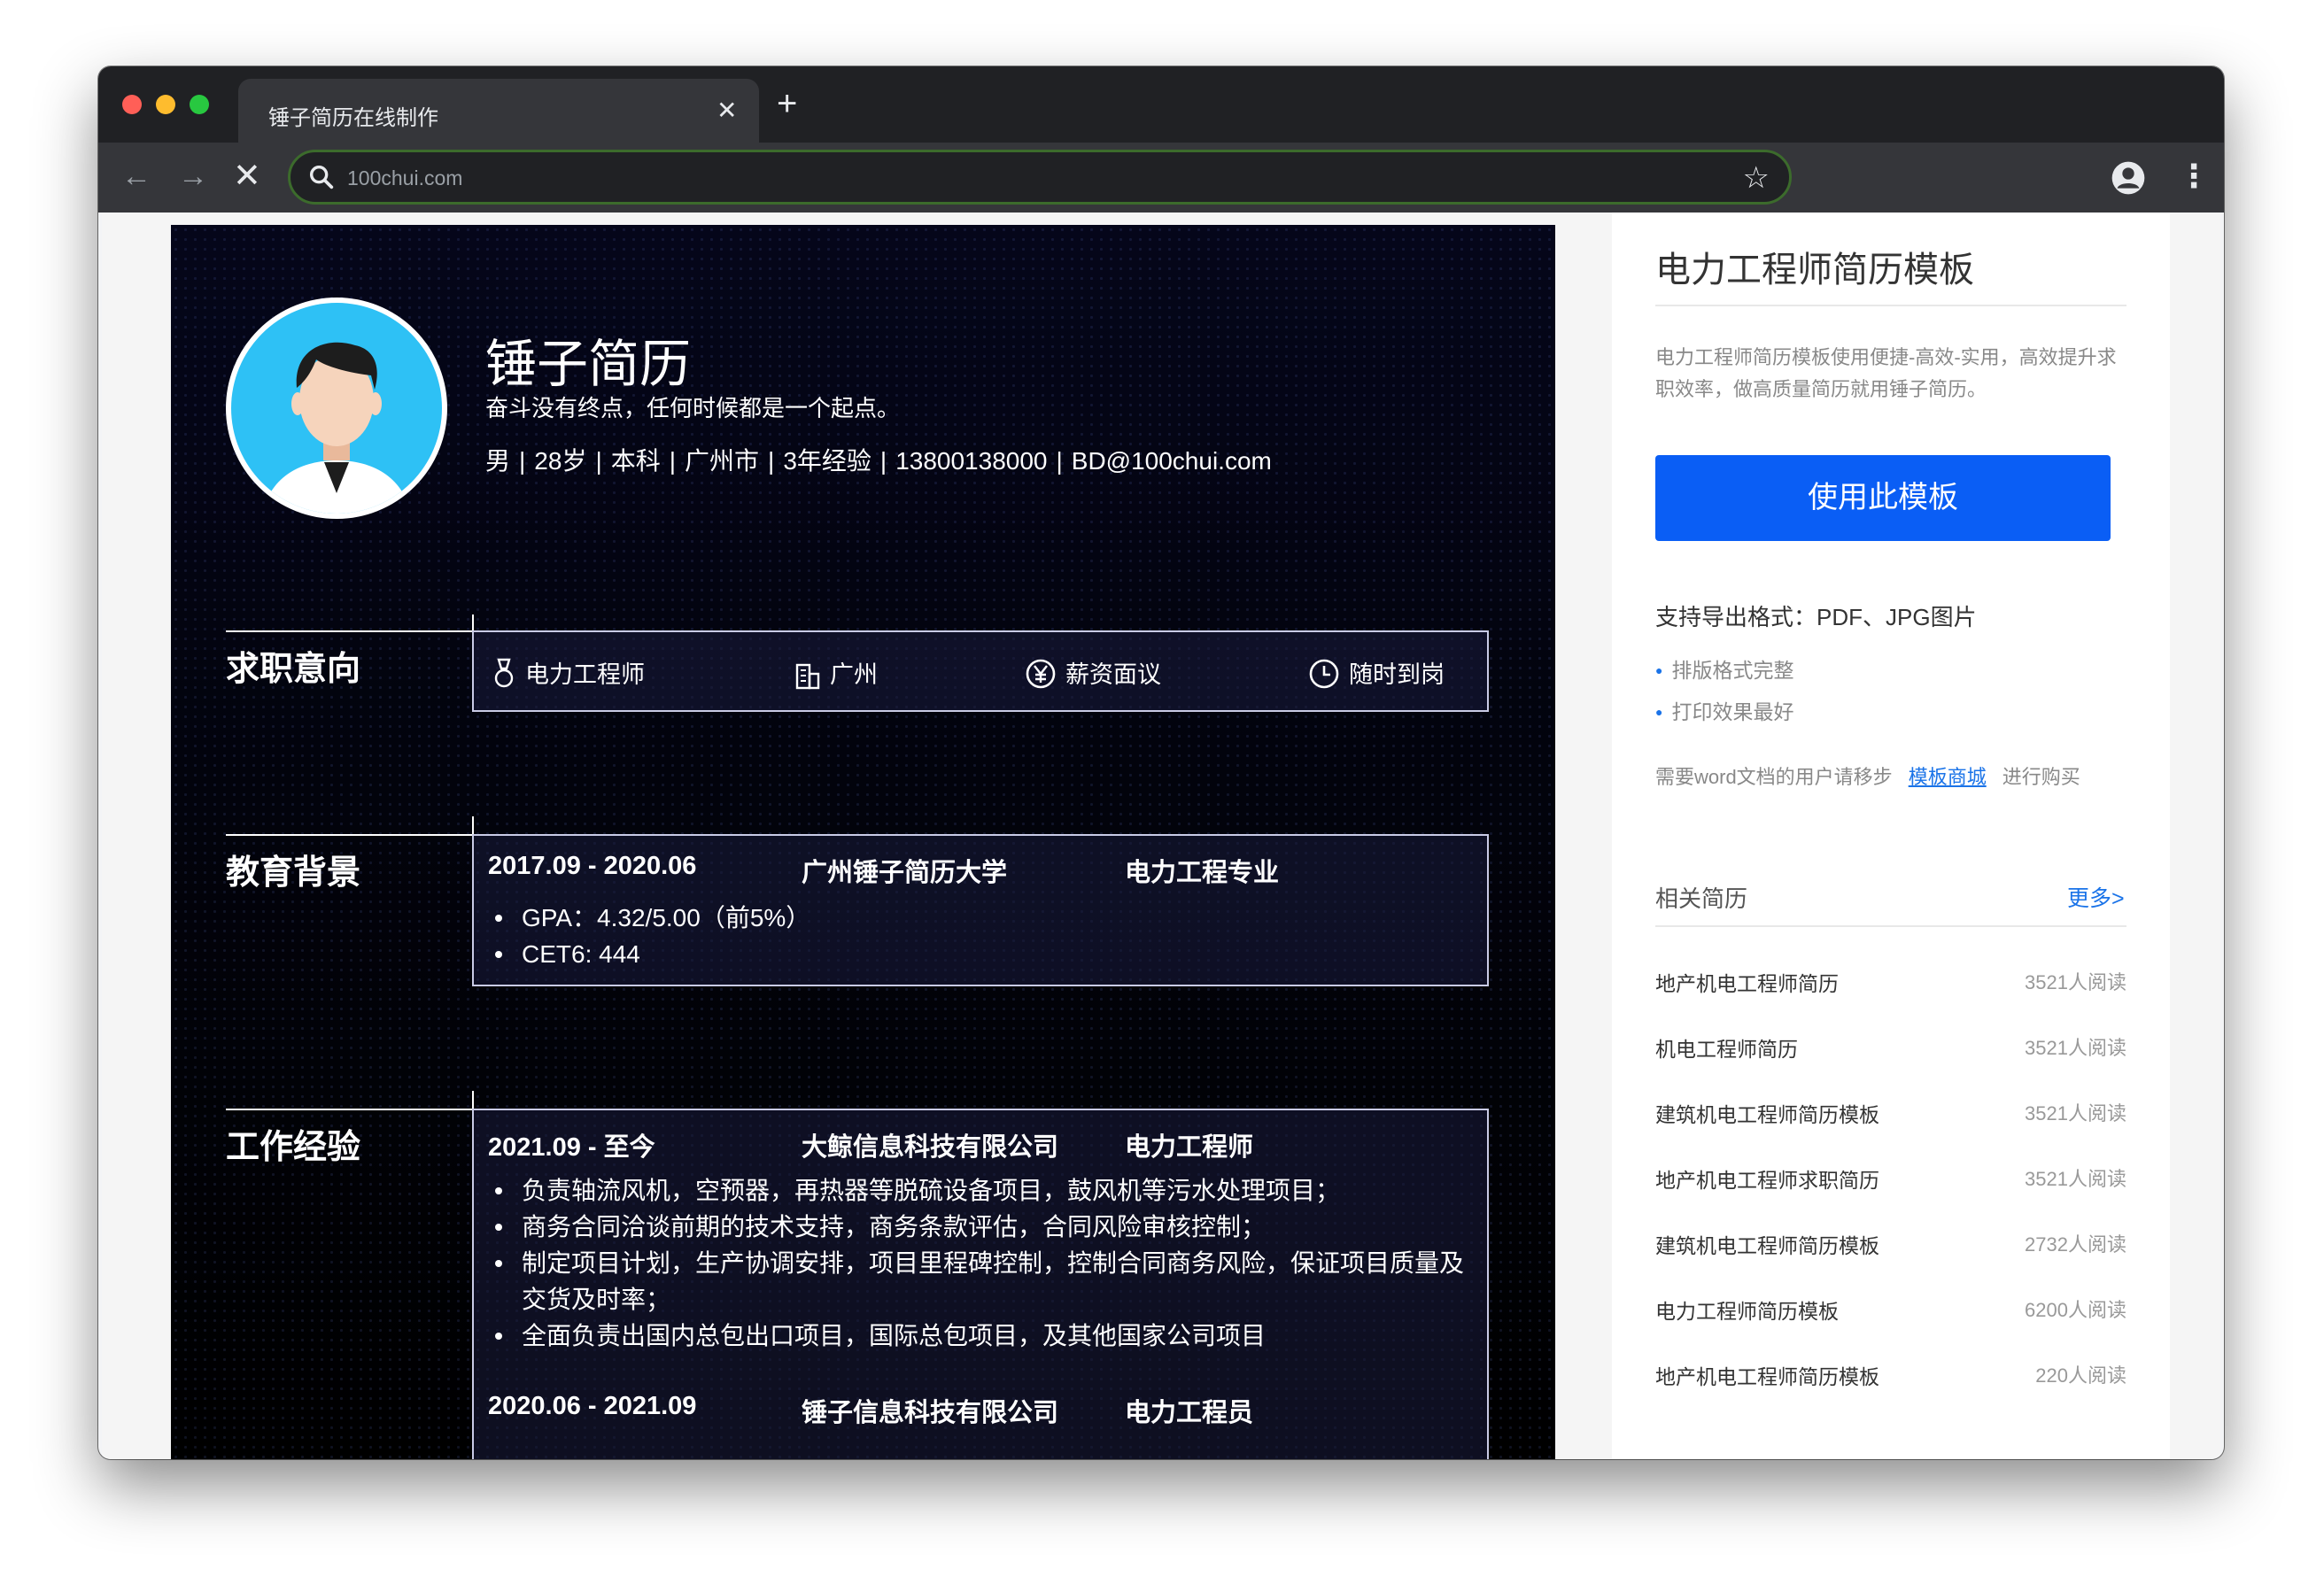 The image size is (2324, 1592). Describe the element at coordinates (1189, 1147) in the screenshot. I see `job-role: 电力工程师` at that location.